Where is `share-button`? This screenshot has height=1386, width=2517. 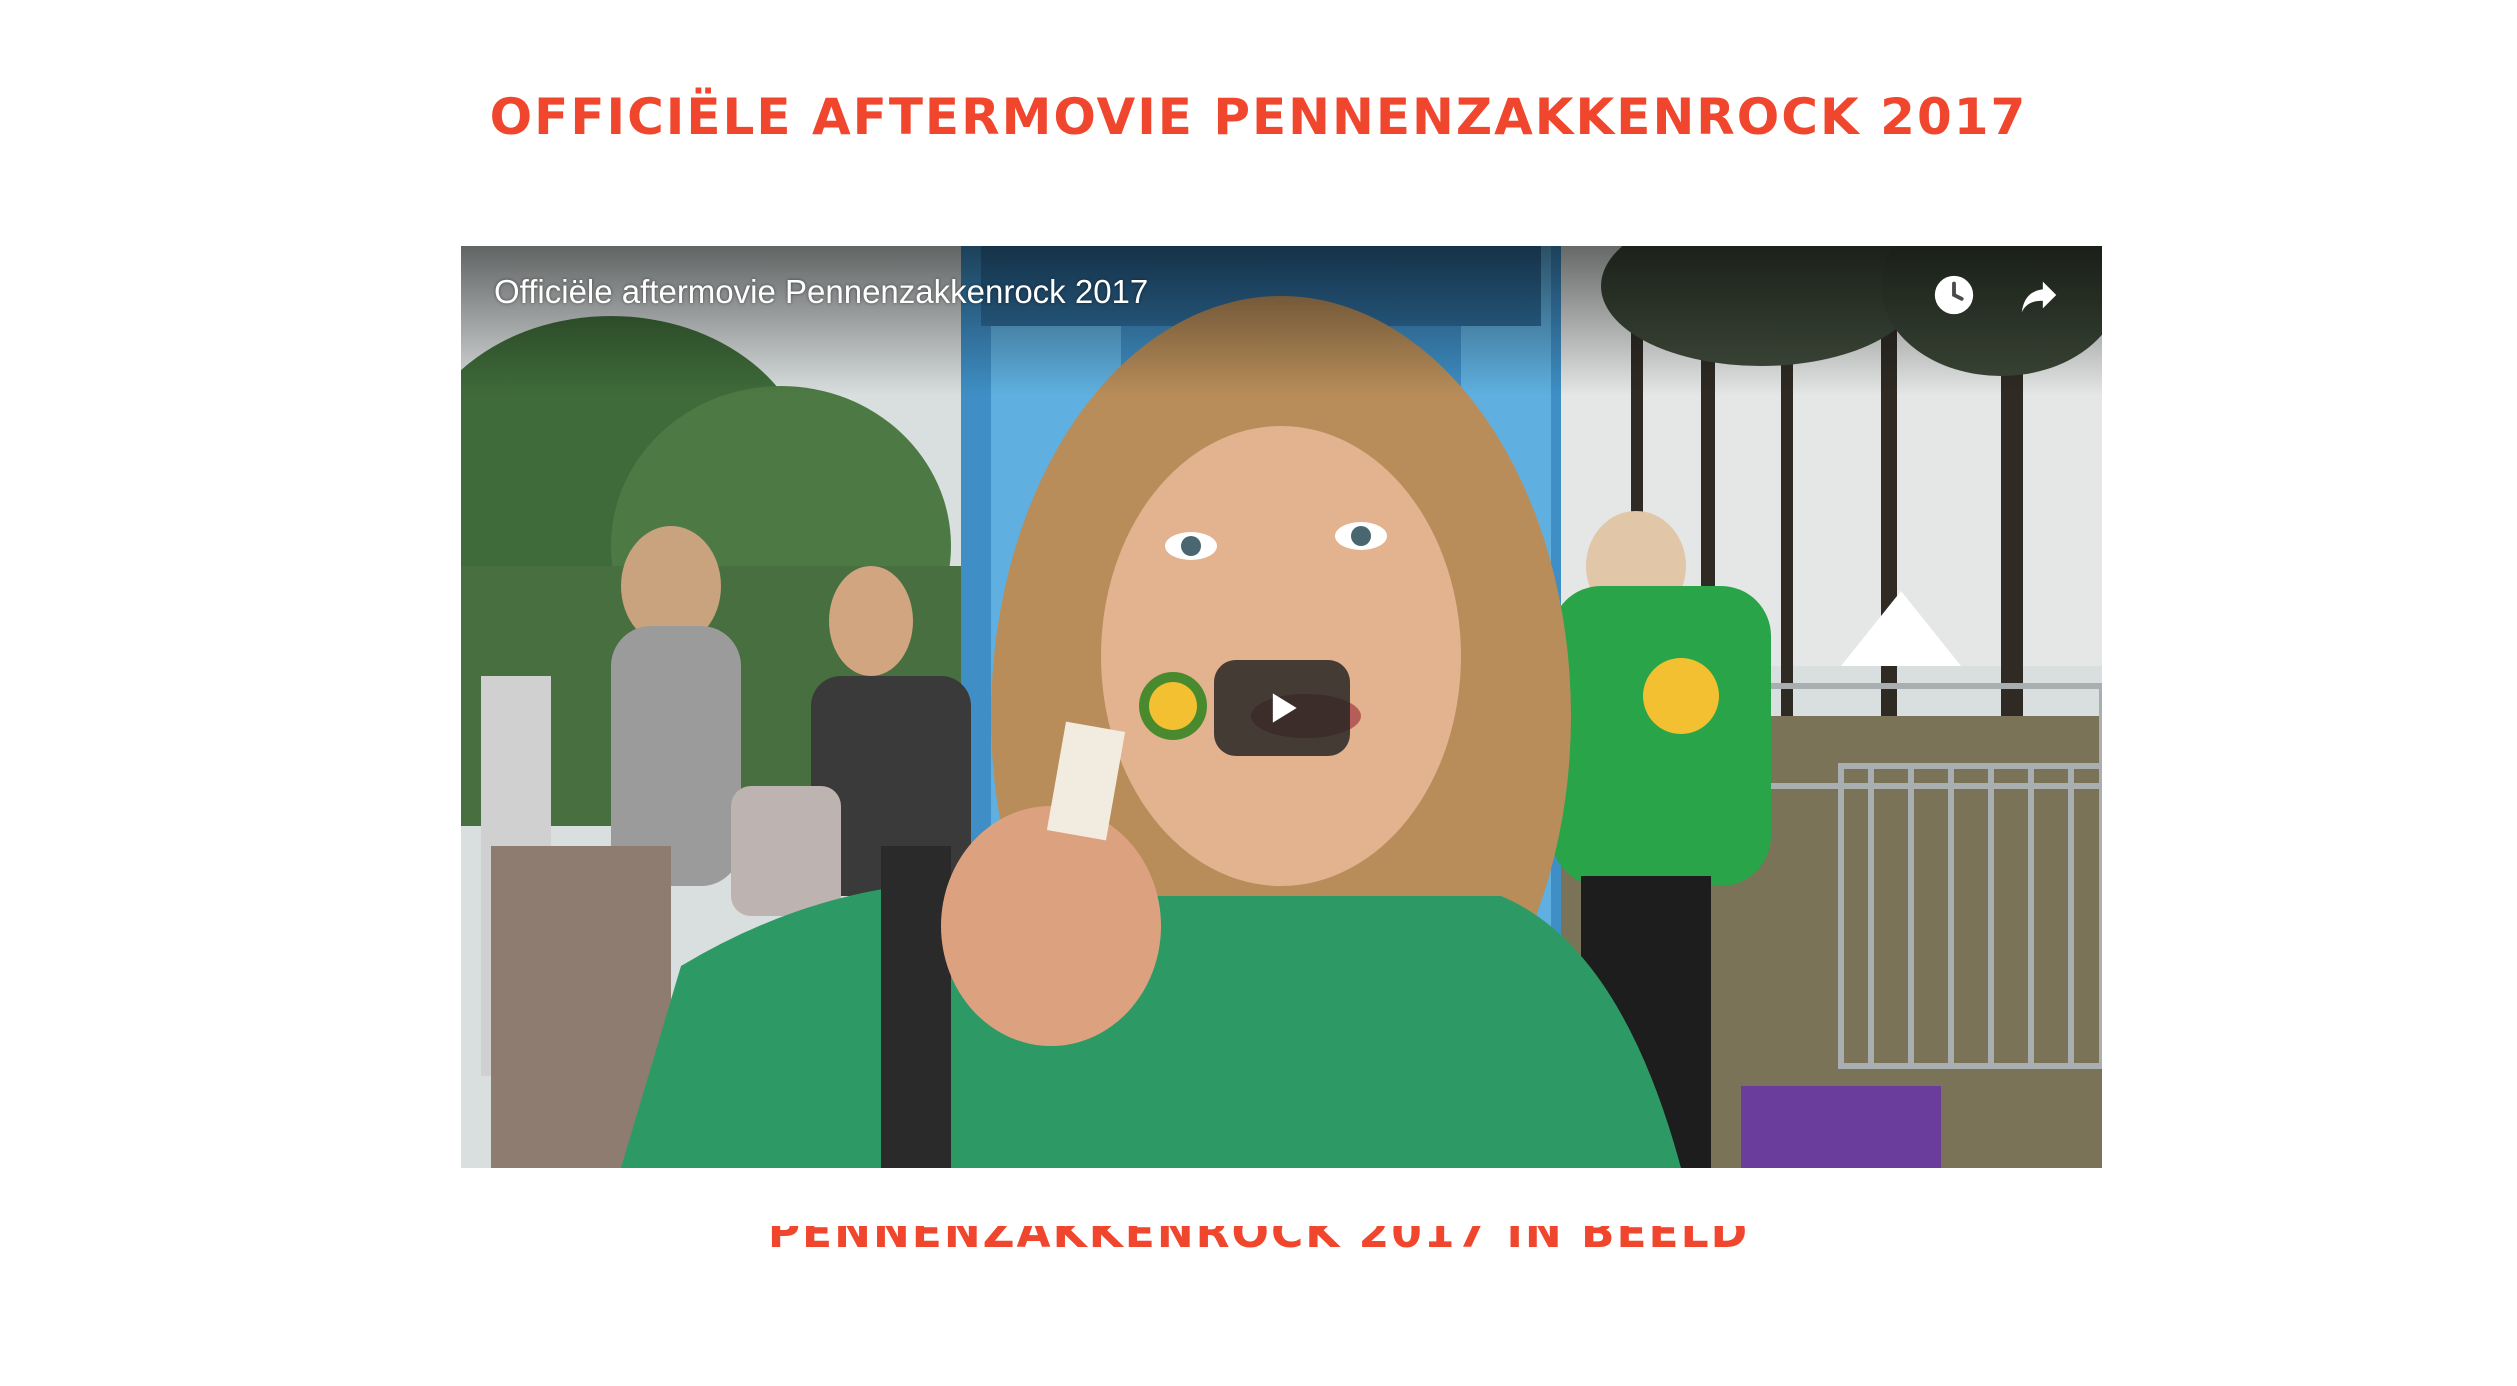
share-button is located at coordinates (2039, 295).